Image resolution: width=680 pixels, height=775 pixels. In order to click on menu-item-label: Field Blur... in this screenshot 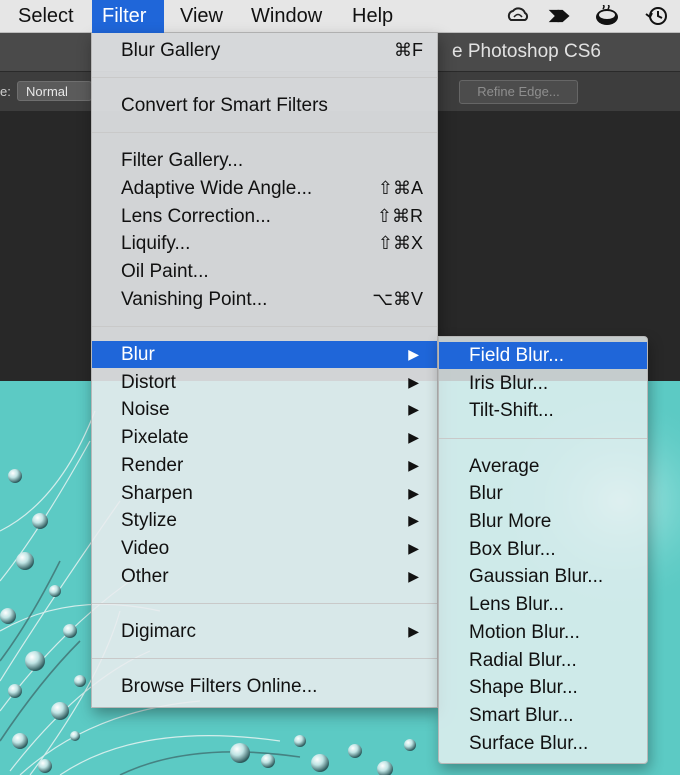, I will do `click(517, 355)`.